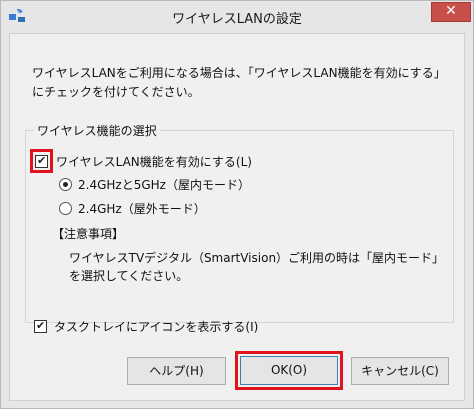 The height and width of the screenshot is (409, 474). I want to click on radio-outdoor-mode-label: 2.4GHz（屋外モード）, so click(142, 208).